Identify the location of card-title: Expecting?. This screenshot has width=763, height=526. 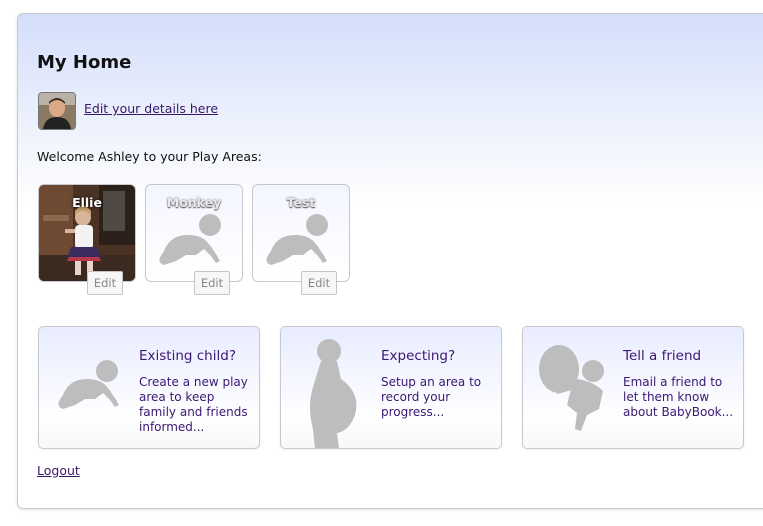
(418, 356).